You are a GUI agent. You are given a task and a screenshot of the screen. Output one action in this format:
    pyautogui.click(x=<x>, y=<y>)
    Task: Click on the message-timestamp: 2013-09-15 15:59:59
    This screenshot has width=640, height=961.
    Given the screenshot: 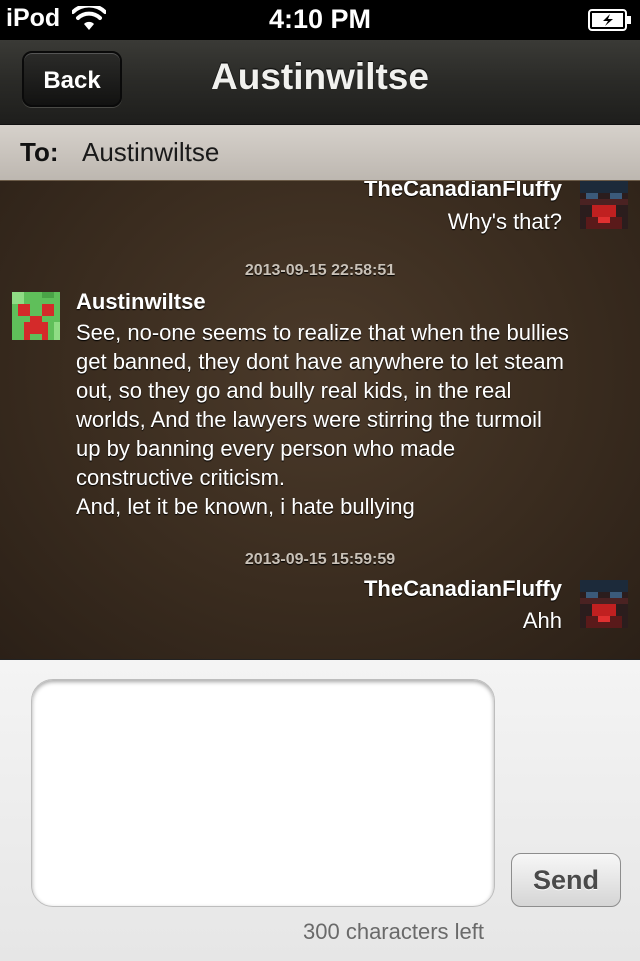 What is the action you would take?
    pyautogui.click(x=320, y=559)
    